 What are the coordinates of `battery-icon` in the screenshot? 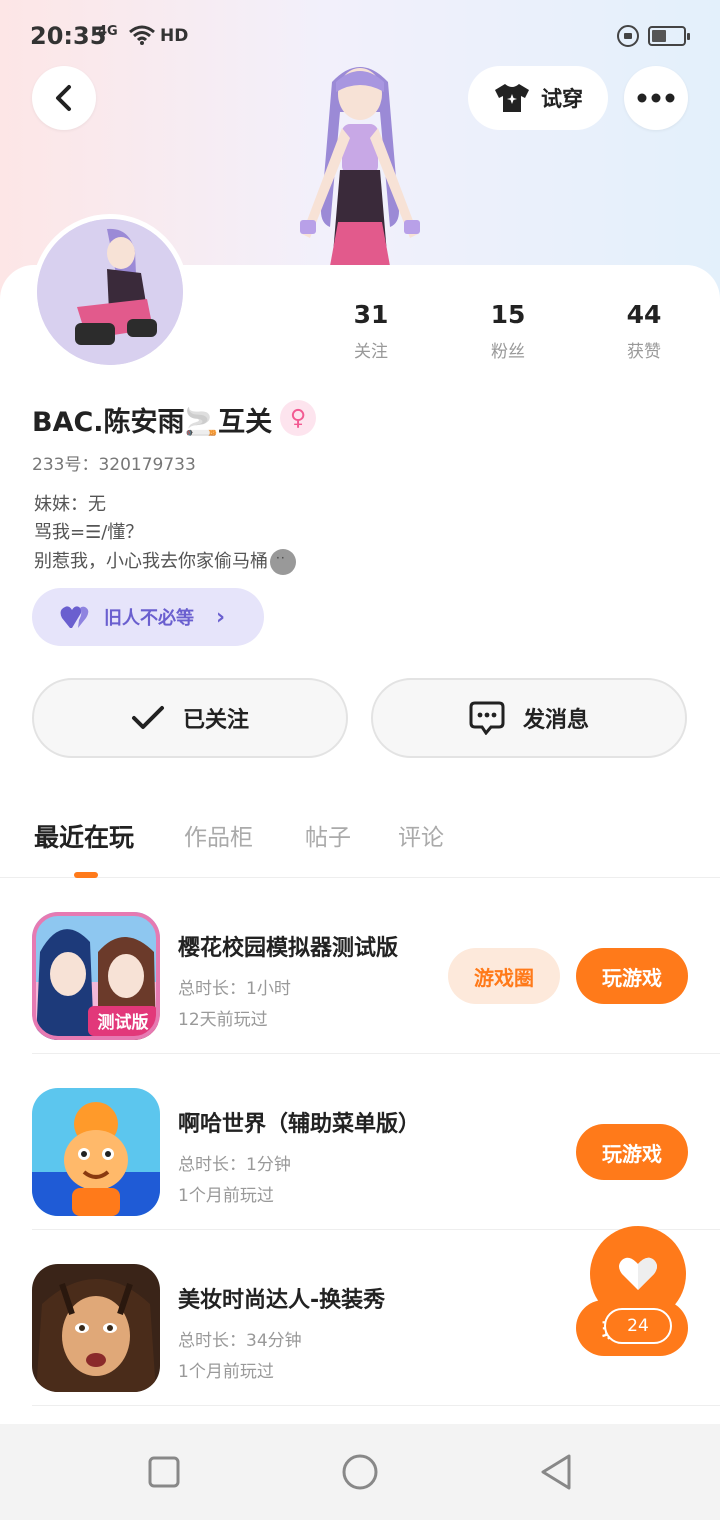 It's located at (669, 36).